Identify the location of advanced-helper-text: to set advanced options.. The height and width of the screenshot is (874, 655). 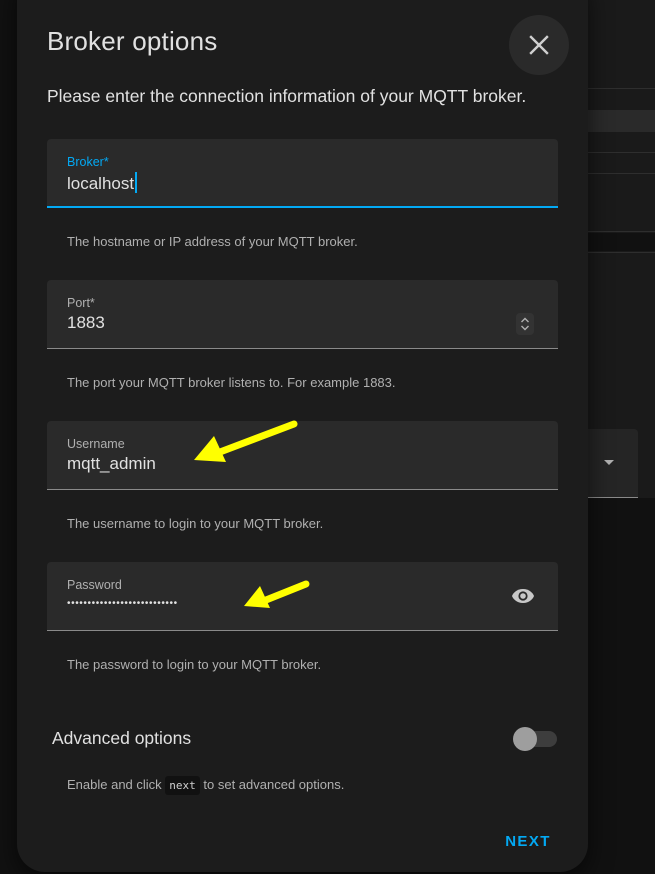
(272, 784).